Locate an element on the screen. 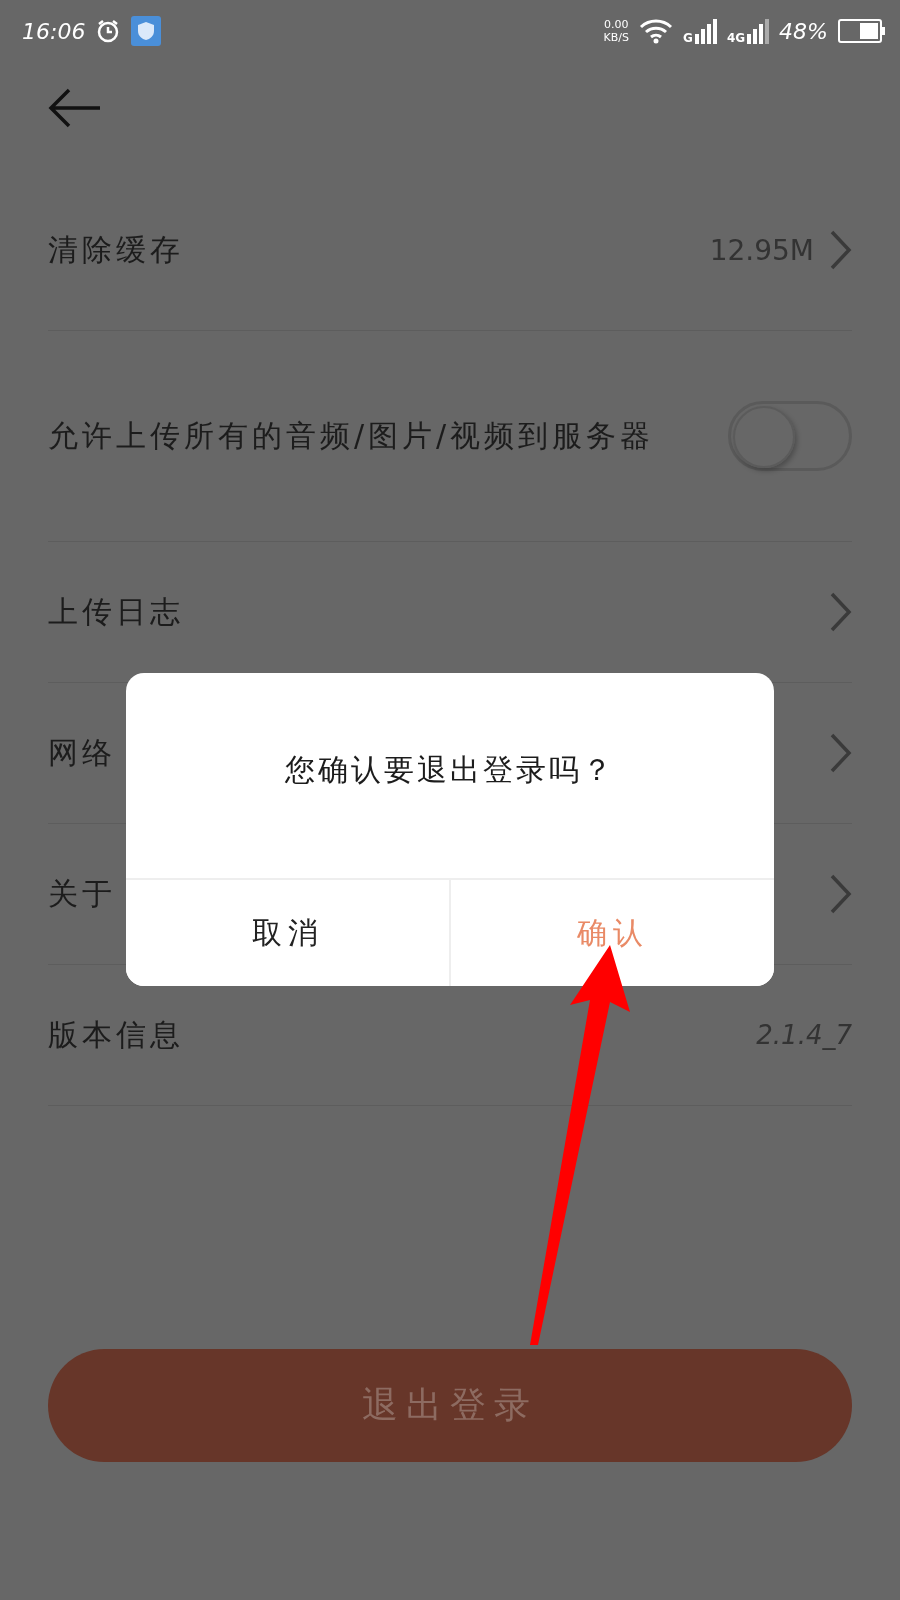 Image resolution: width=900 pixels, height=1600 pixels. battery-percent: 48% is located at coordinates (803, 31).